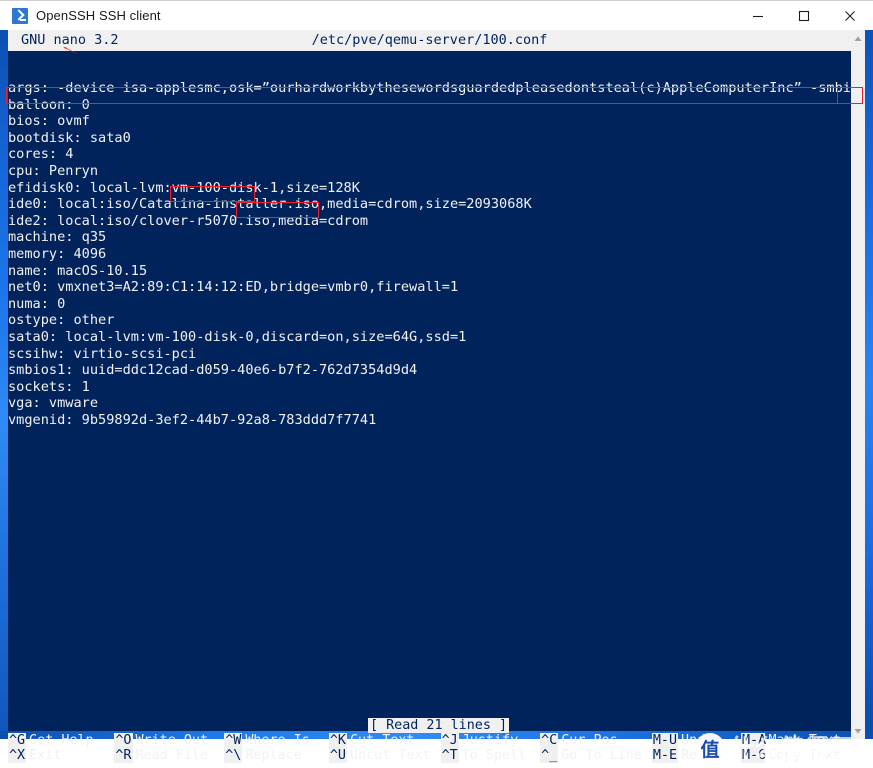 The height and width of the screenshot is (768, 873). What do you see at coordinates (4, 384) in the screenshot?
I see `window-left-border` at bounding box center [4, 384].